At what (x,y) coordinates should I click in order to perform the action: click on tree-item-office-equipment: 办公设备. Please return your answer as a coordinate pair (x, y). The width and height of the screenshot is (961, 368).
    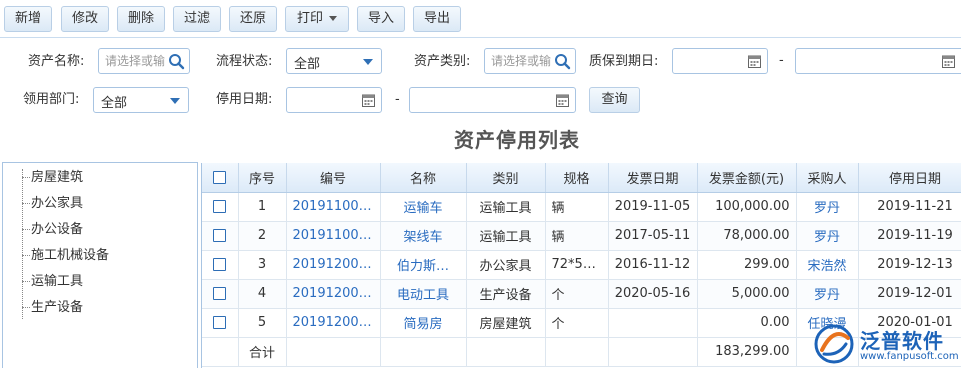
    Looking at the image, I should click on (57, 230).